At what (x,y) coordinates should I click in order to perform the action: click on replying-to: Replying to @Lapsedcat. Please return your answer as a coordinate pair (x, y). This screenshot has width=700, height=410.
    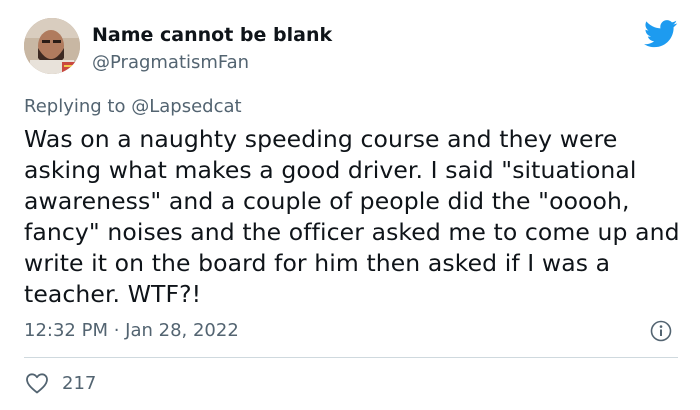
    Looking at the image, I should click on (133, 106).